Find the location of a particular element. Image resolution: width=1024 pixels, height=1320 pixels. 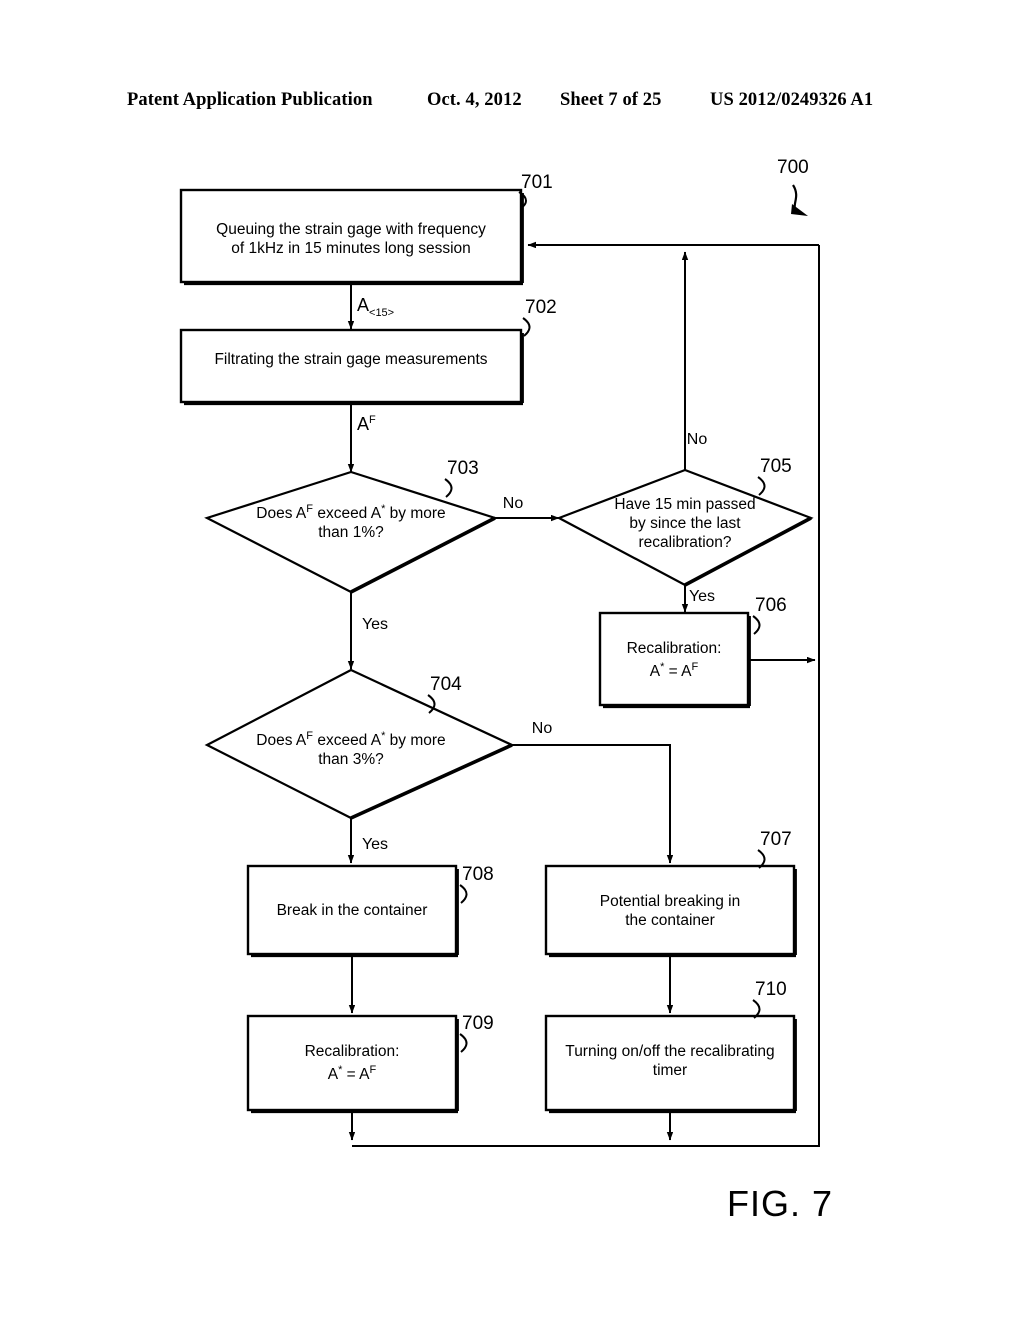

node-706-process: Recalibration: A* = AF is located at coordinates (674, 660).